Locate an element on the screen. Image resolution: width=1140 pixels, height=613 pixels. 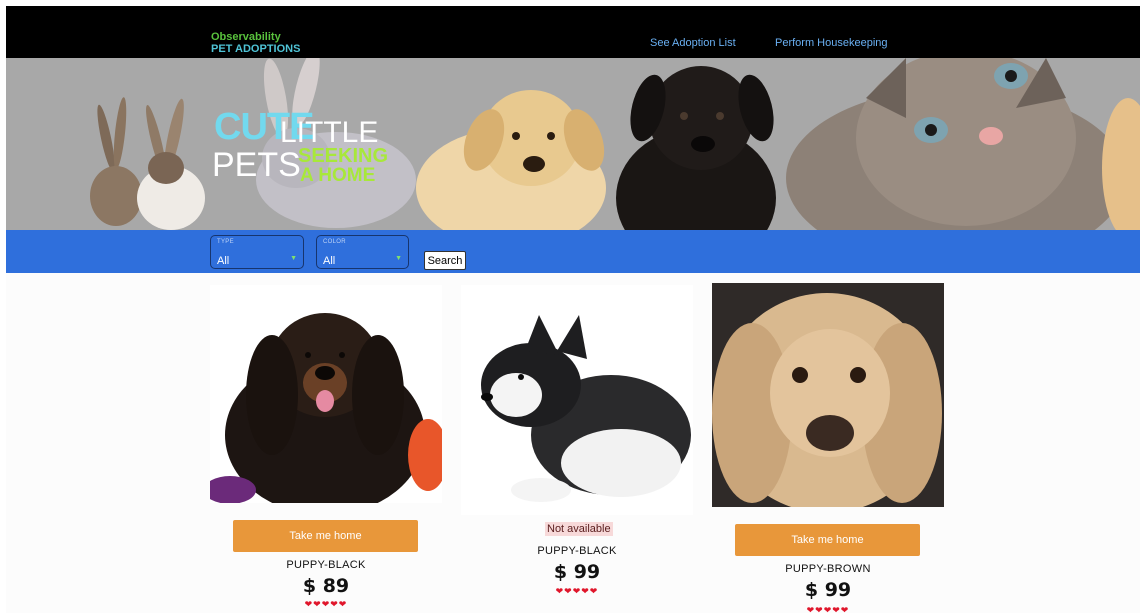
type-select: TYPE All ▼ is located at coordinates (257, 252).